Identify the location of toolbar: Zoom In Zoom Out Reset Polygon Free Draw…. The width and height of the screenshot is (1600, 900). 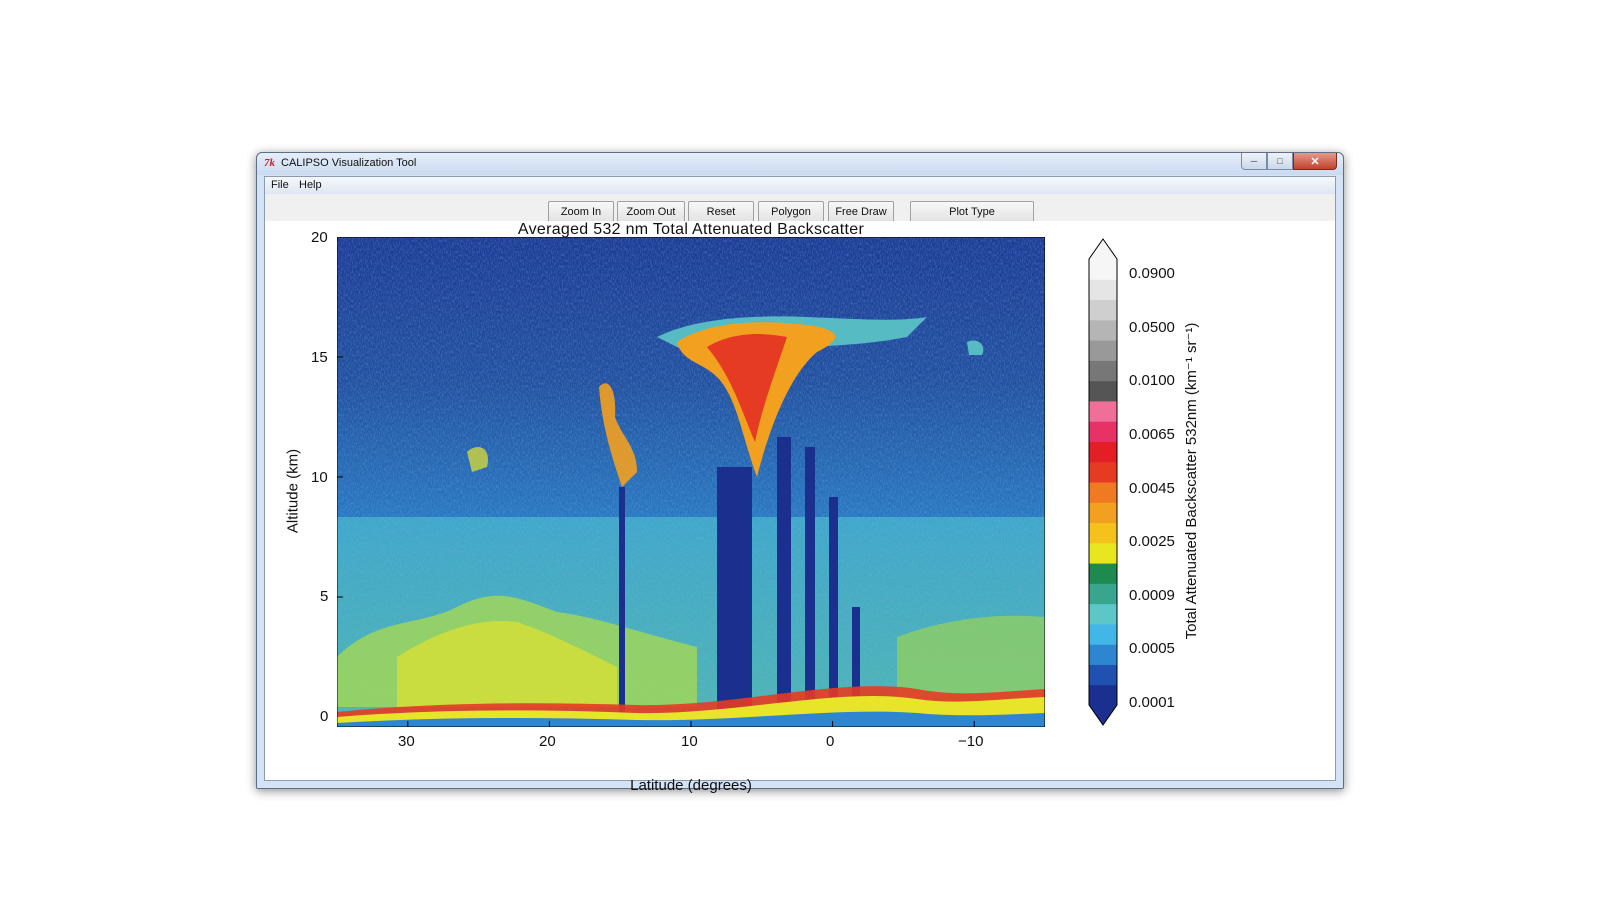
(800, 208).